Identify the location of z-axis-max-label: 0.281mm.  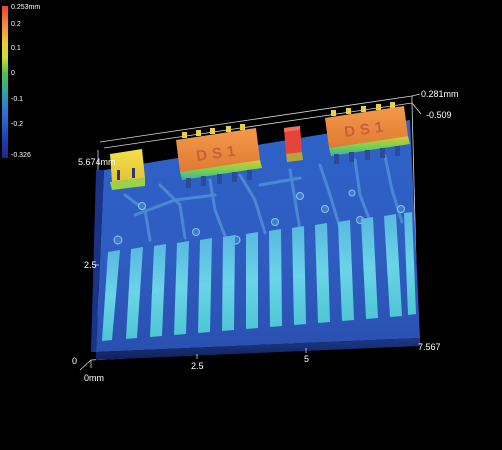
(440, 94).